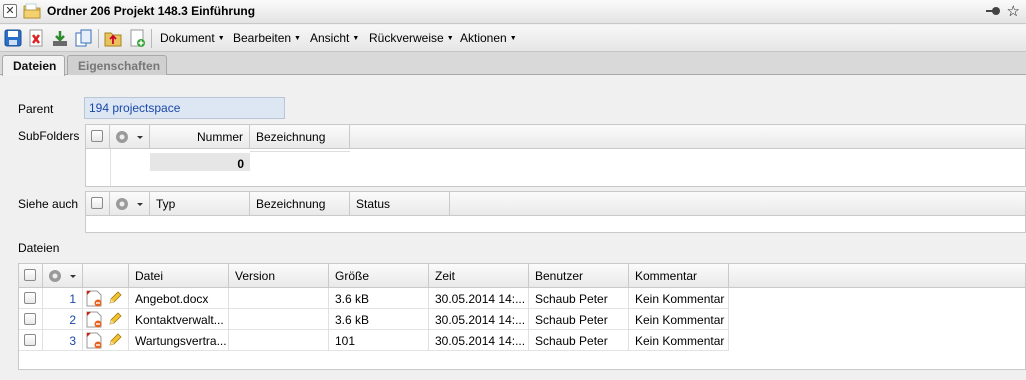  What do you see at coordinates (993, 11) in the screenshot?
I see `pin-icon` at bounding box center [993, 11].